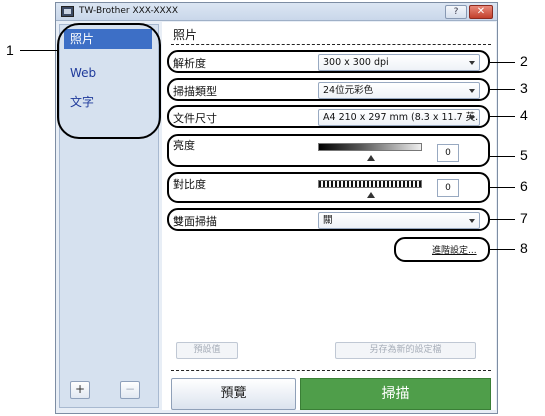  I want to click on contrast-slider-thumb, so click(371, 195).